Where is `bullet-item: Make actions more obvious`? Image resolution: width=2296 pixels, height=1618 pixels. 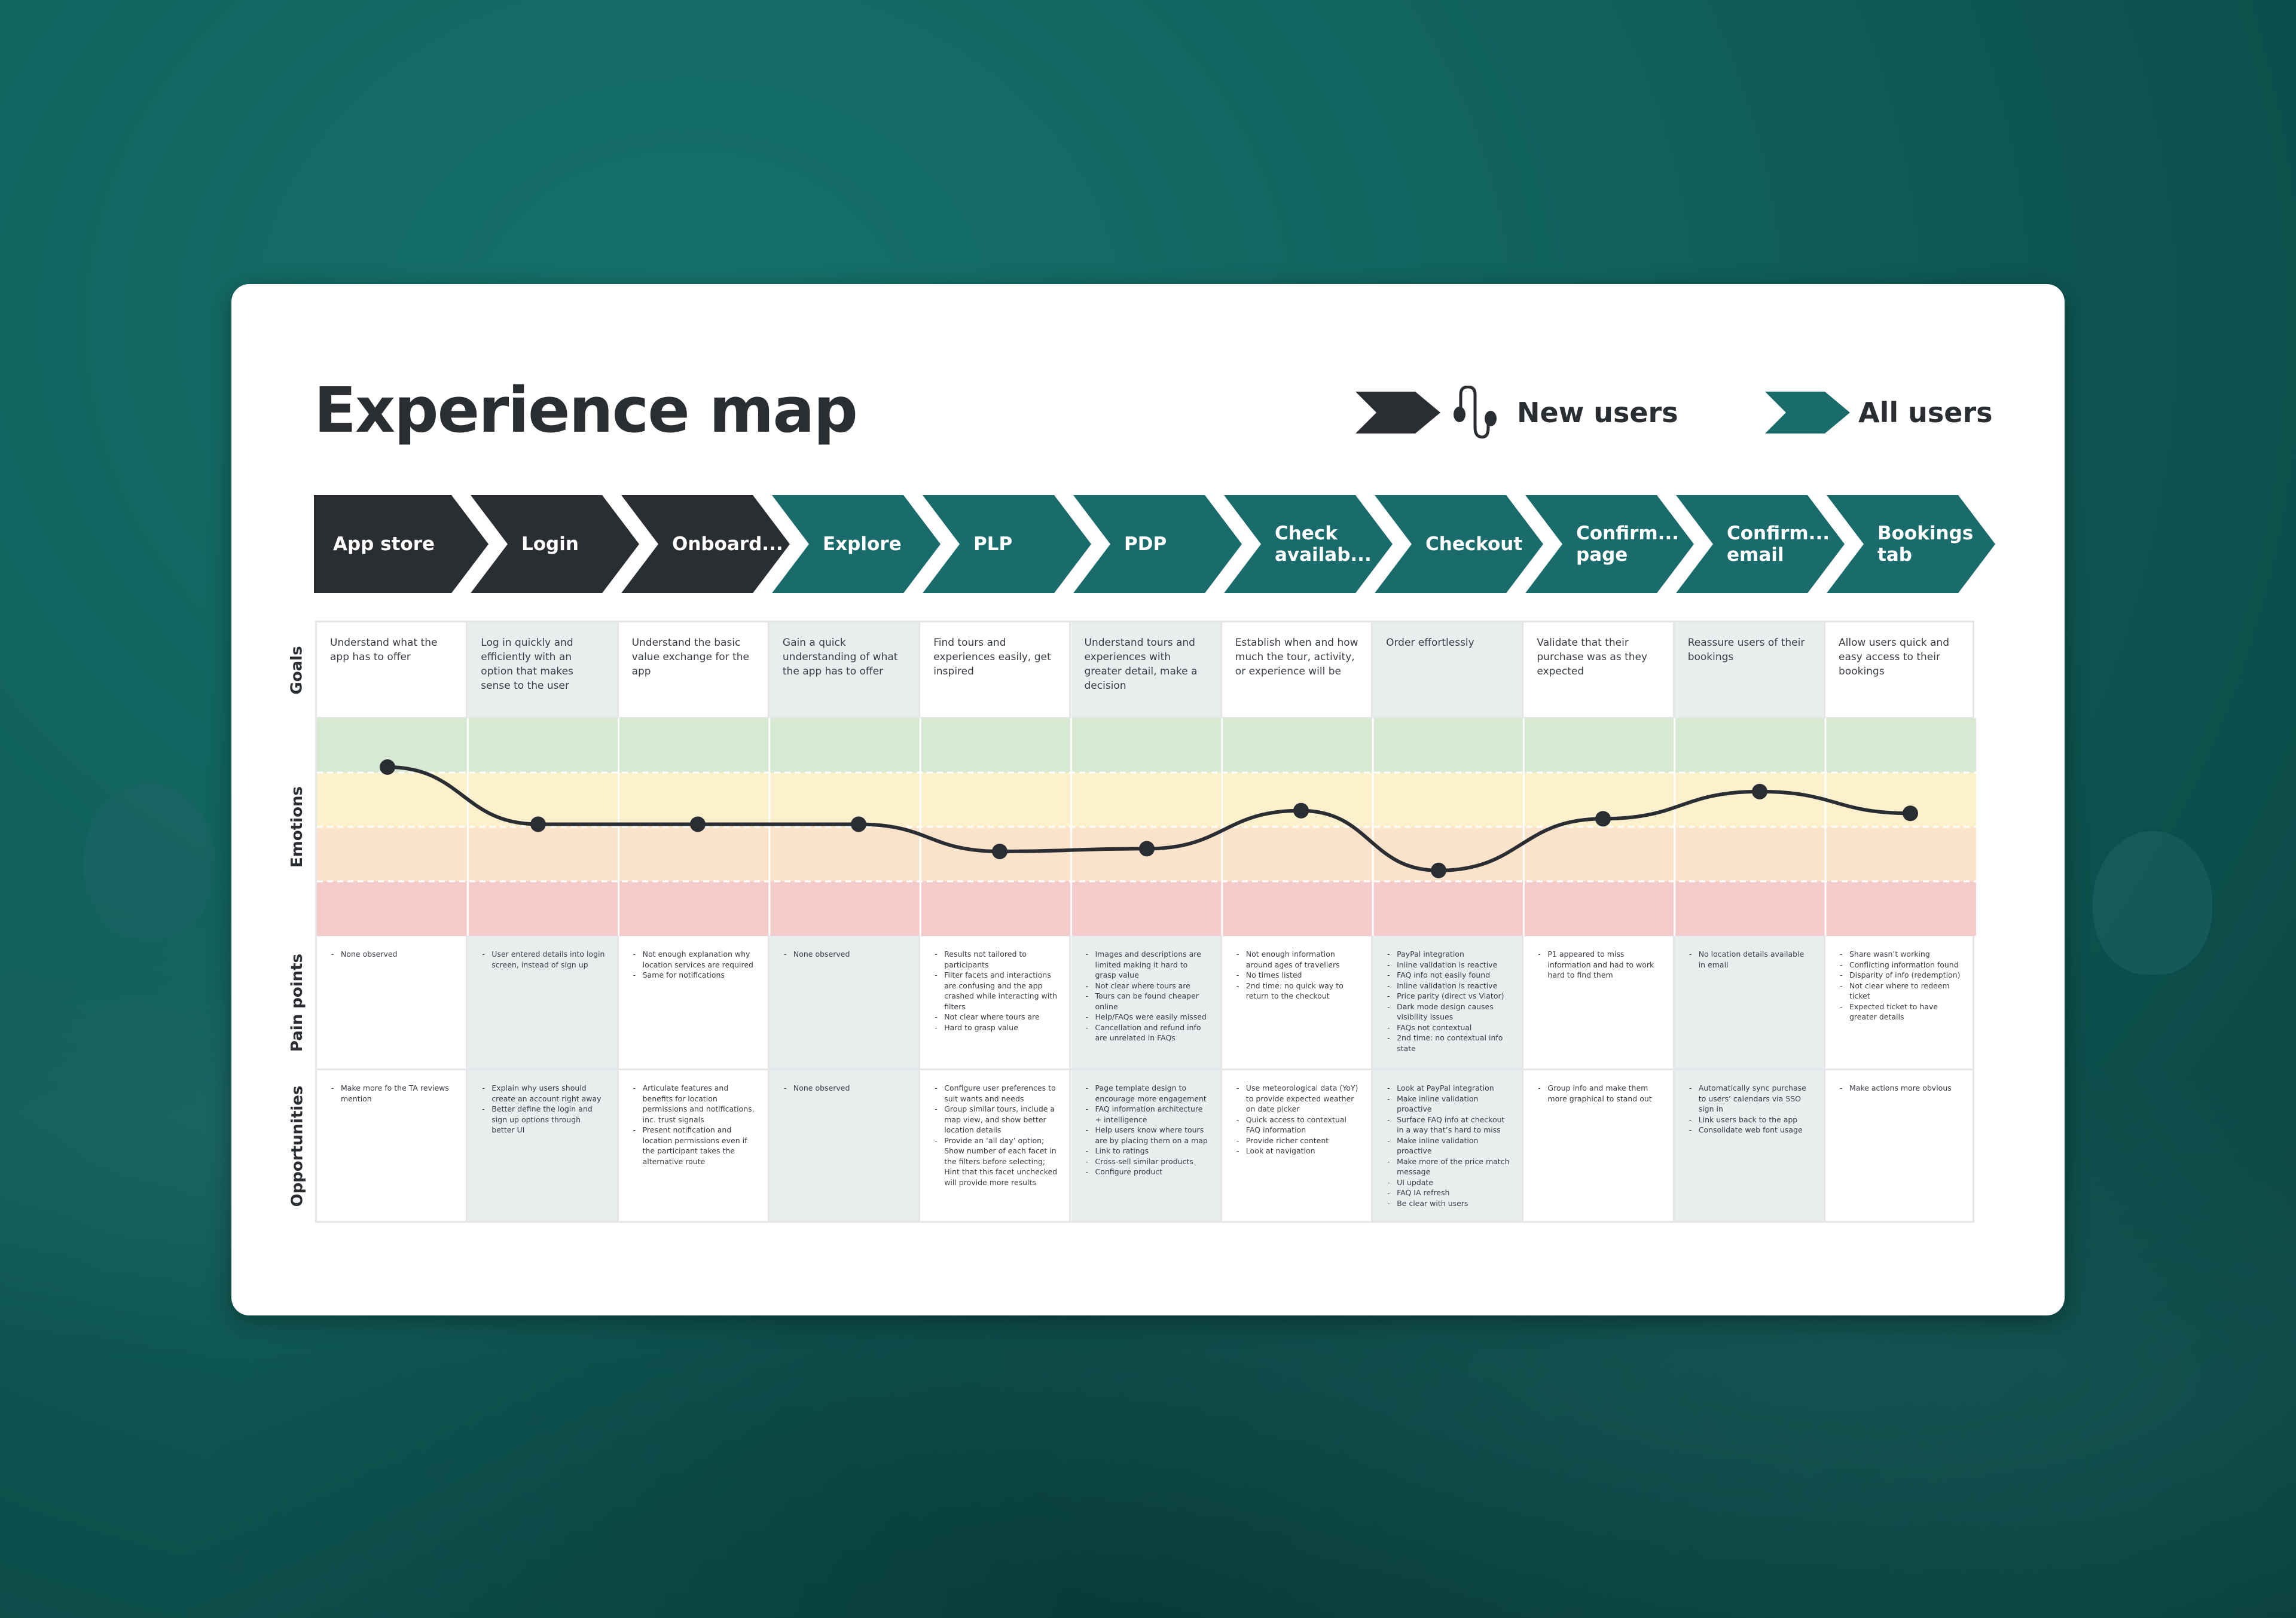
bullet-item: Make actions more obvious is located at coordinates (1901, 1088).